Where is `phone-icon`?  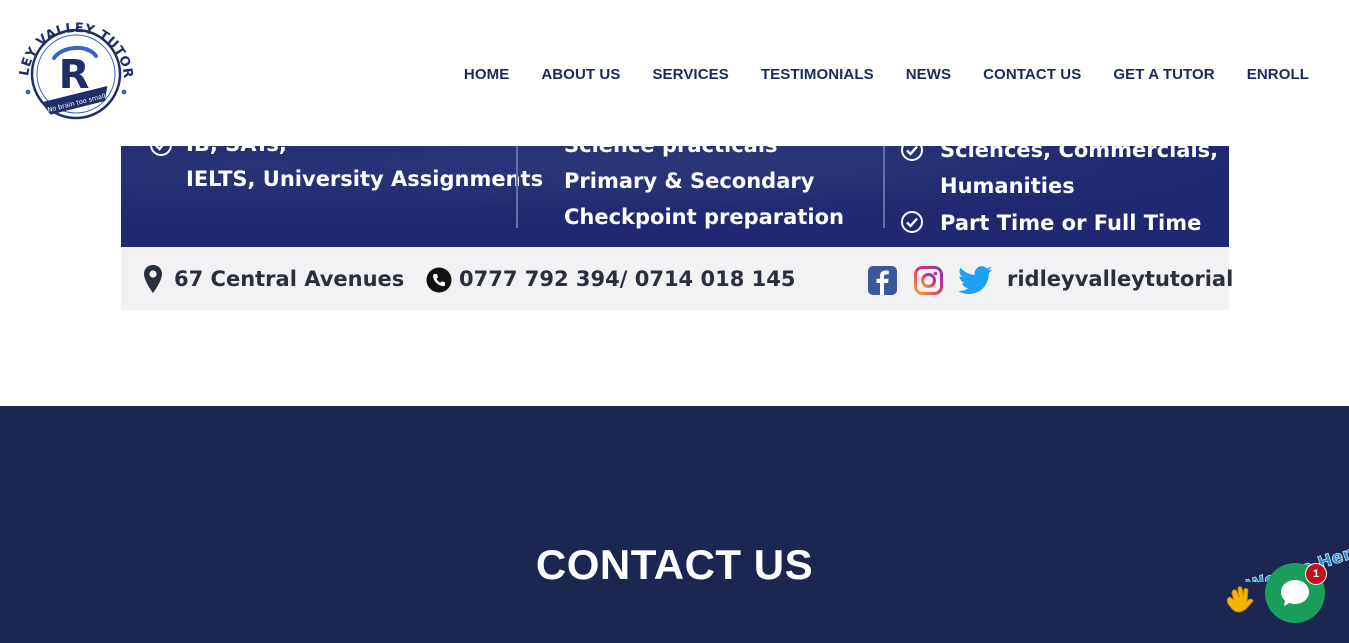 phone-icon is located at coordinates (439, 280).